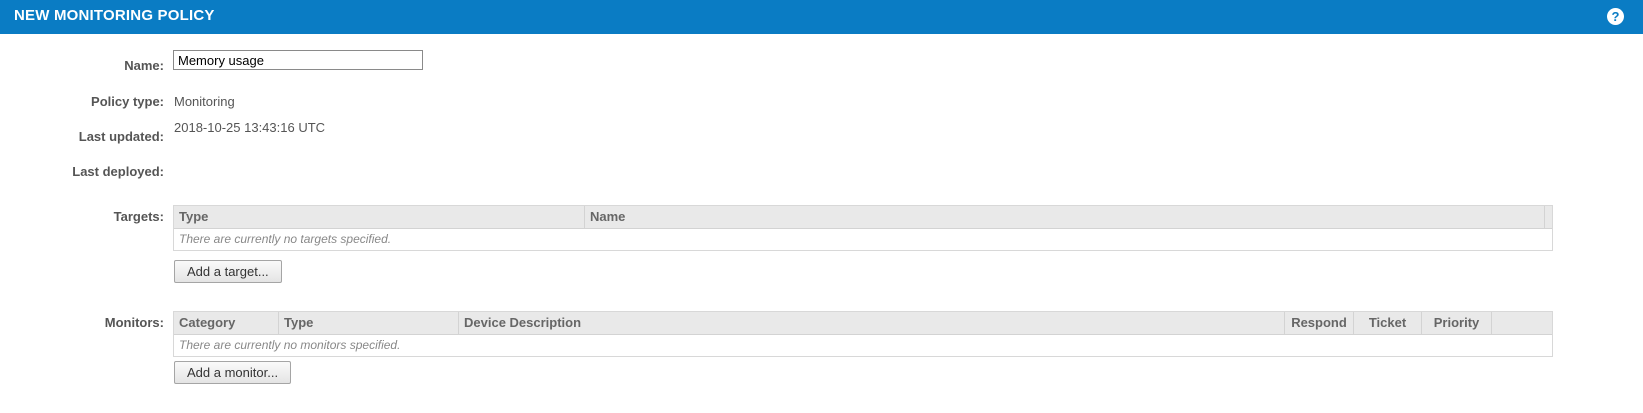  Describe the element at coordinates (872, 323) in the screenshot. I see `monitors-col-device-description: Device Description` at that location.